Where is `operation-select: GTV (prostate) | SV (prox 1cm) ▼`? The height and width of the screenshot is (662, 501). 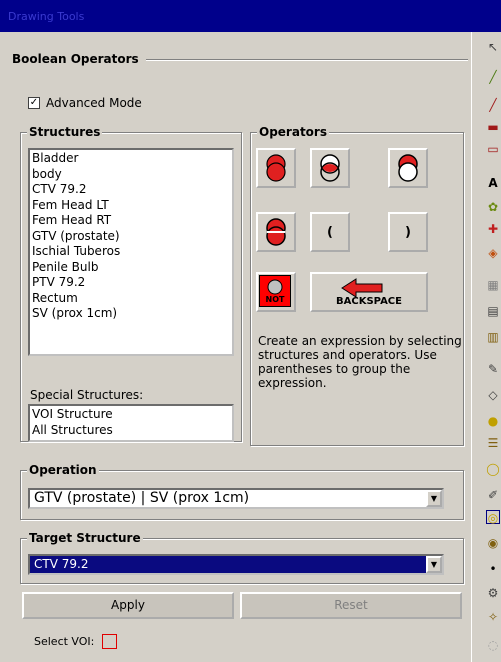
operation-select: GTV (prostate) | SV (prox 1cm) ▼ is located at coordinates (236, 498).